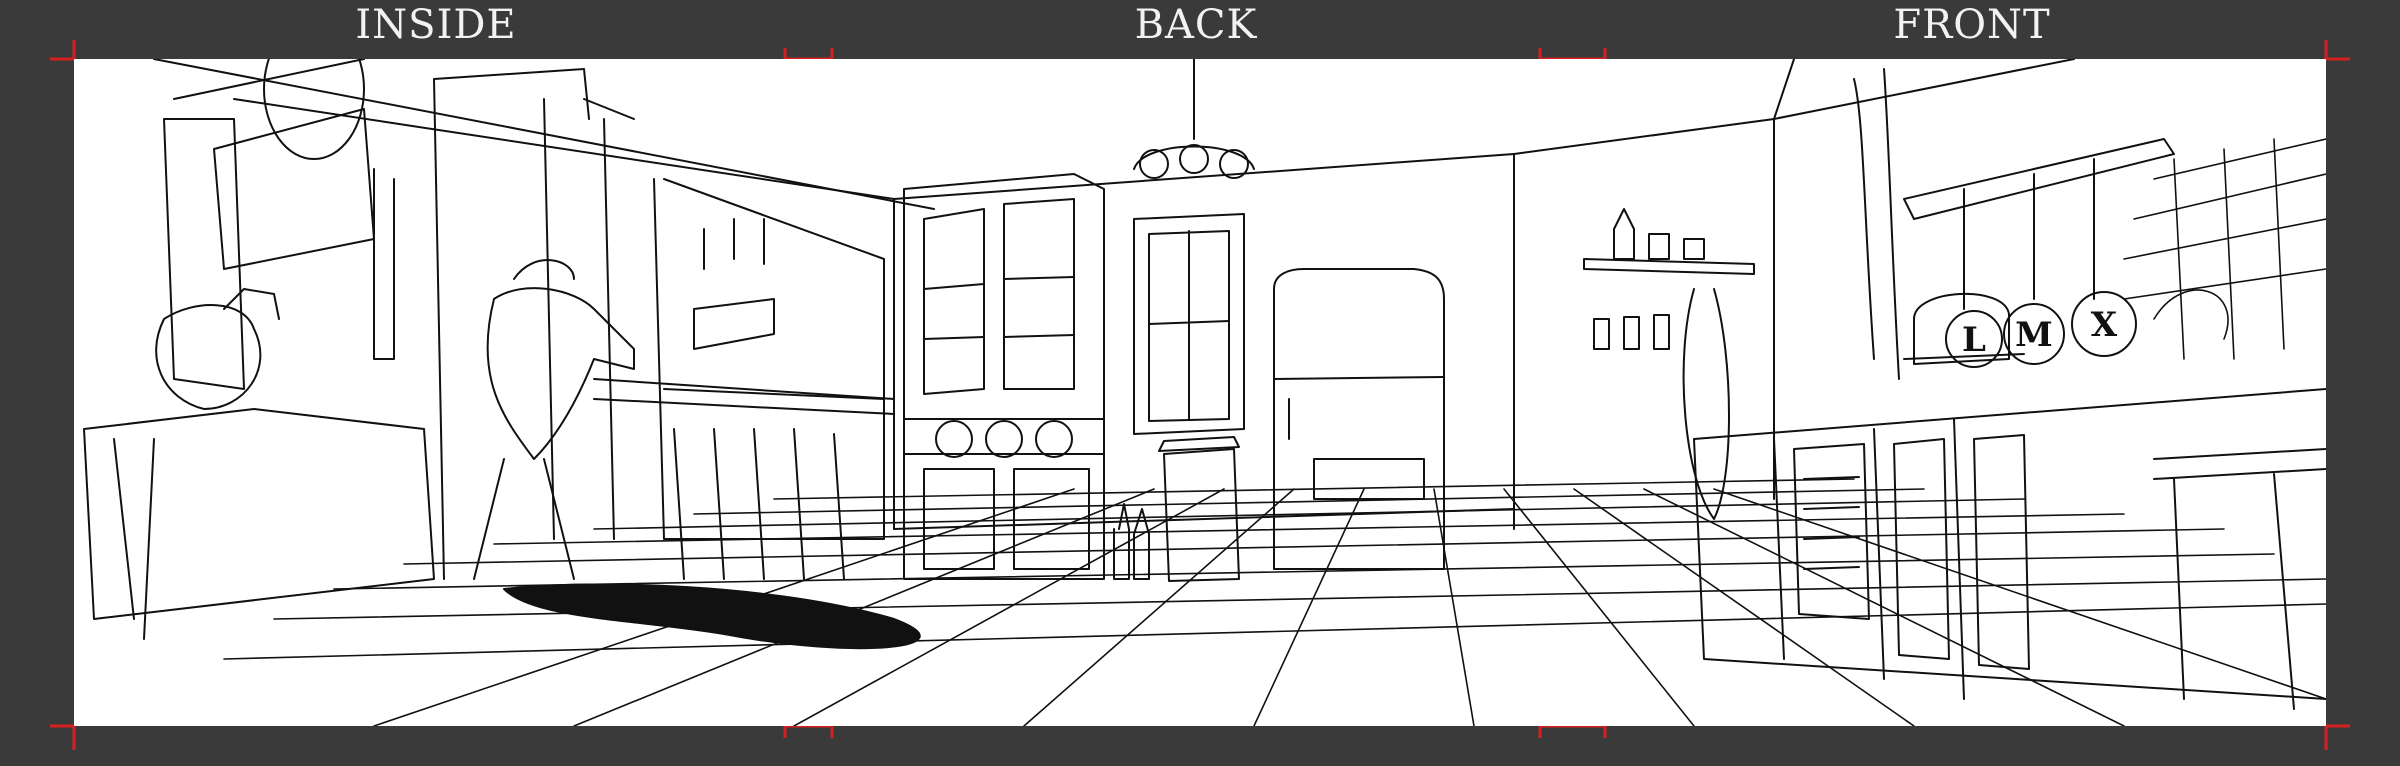  I want to click on bottles, so click(1131, 541).